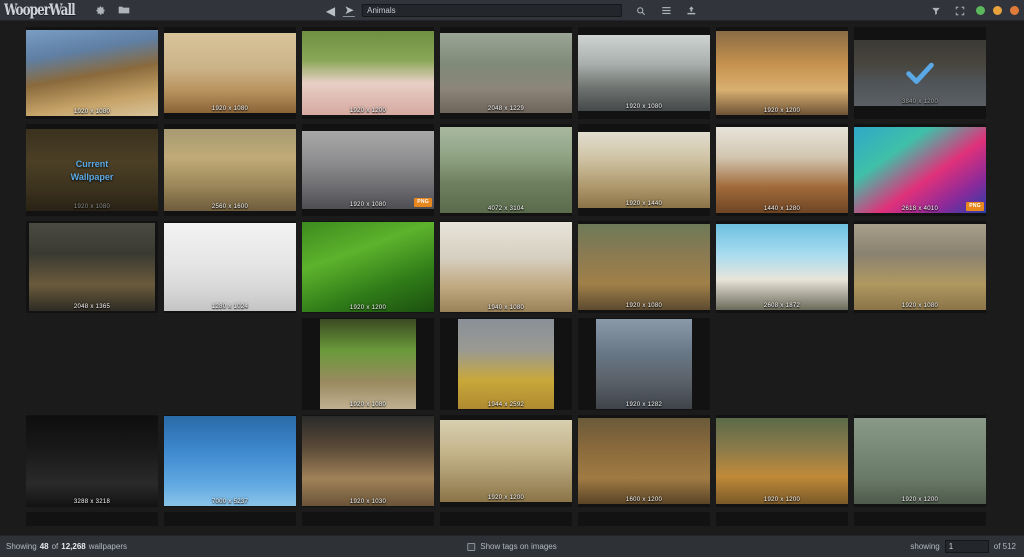 Image resolution: width=1024 pixels, height=557 pixels. What do you see at coordinates (92, 502) in the screenshot?
I see `resolution-label: 3288 x 3218` at bounding box center [92, 502].